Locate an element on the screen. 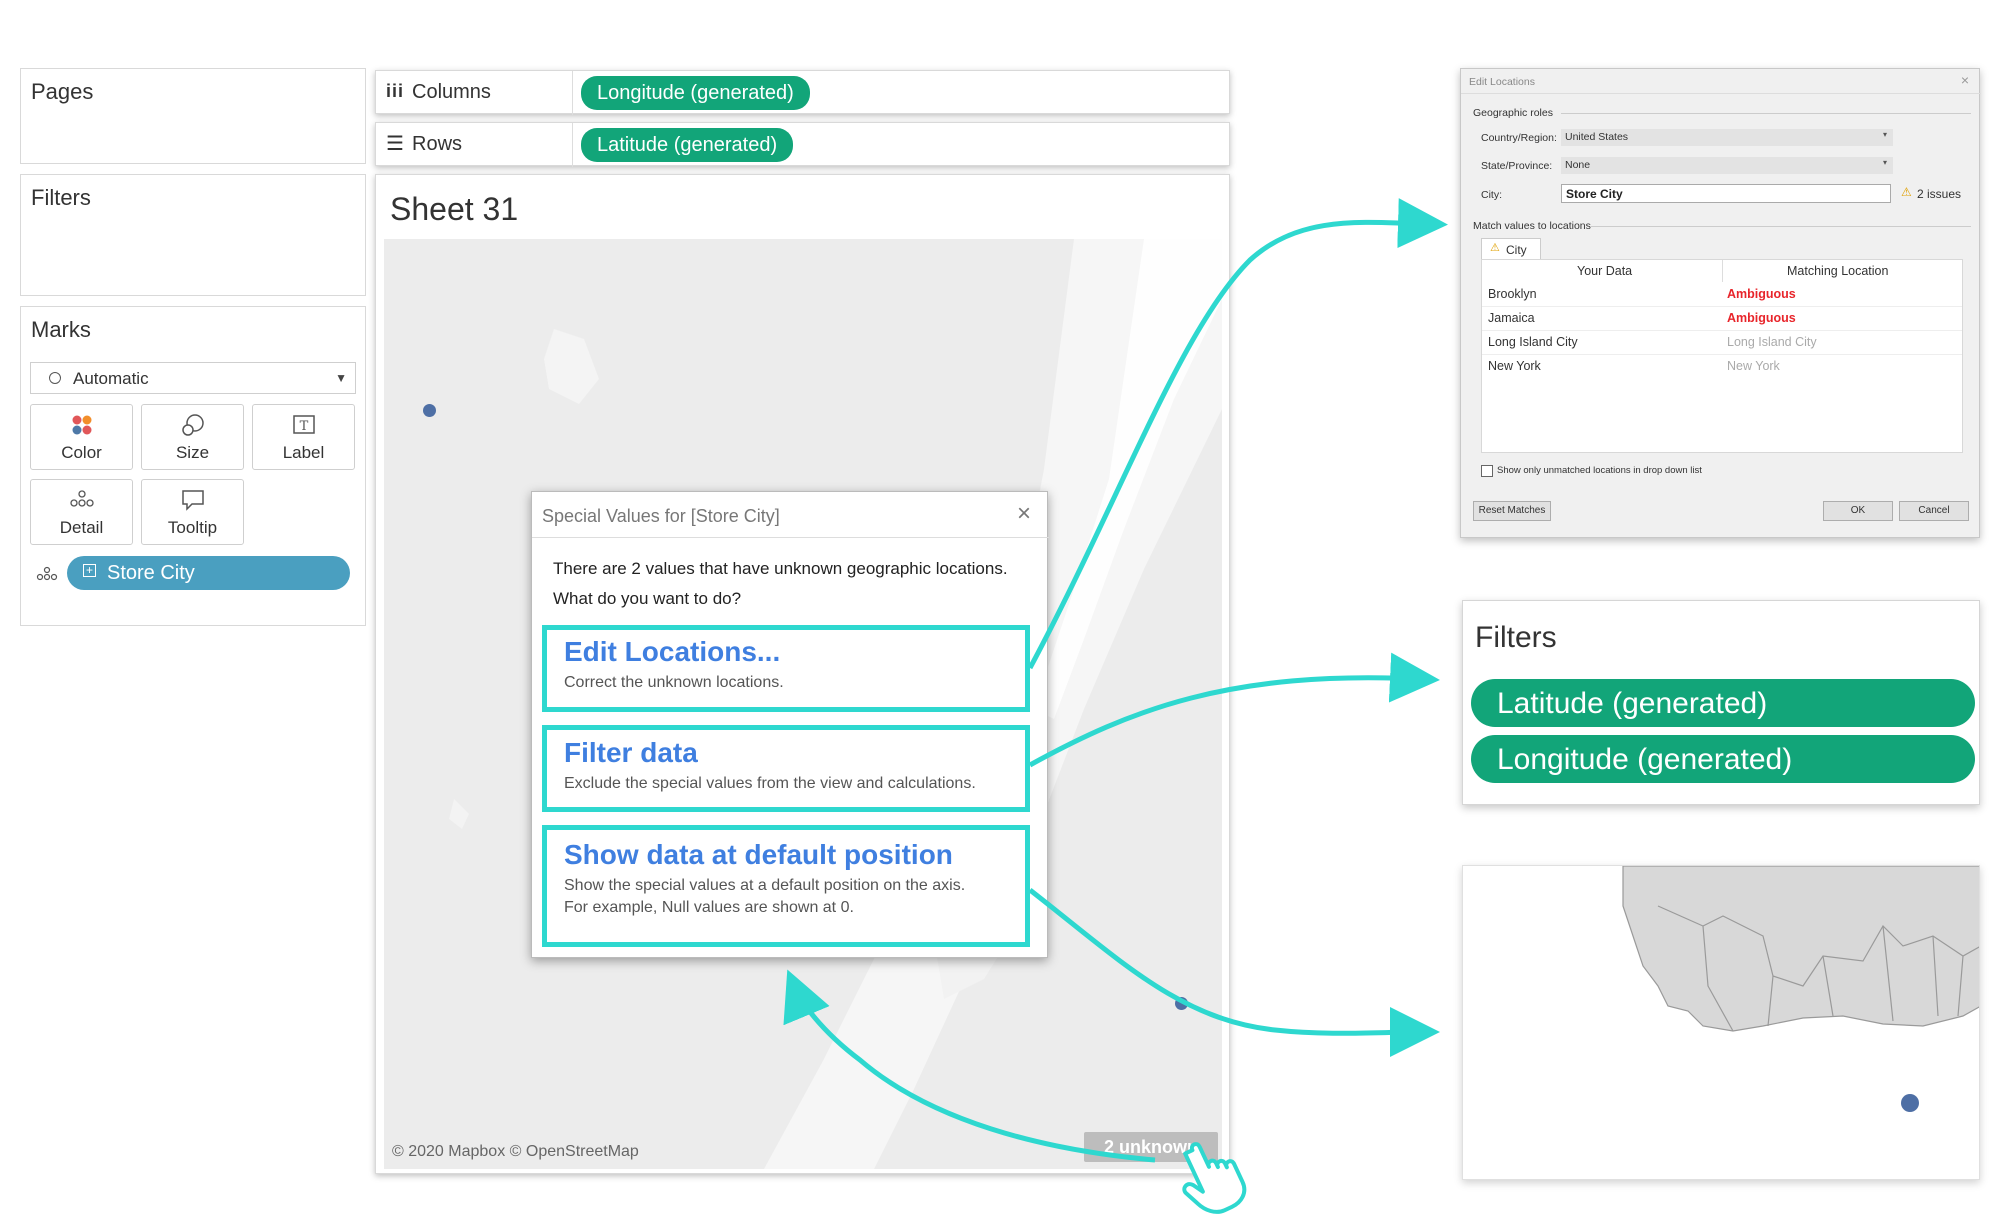 This screenshot has width=2010, height=1216. filter-pill-longitude-label: Longitude (generated) is located at coordinates (1645, 759).